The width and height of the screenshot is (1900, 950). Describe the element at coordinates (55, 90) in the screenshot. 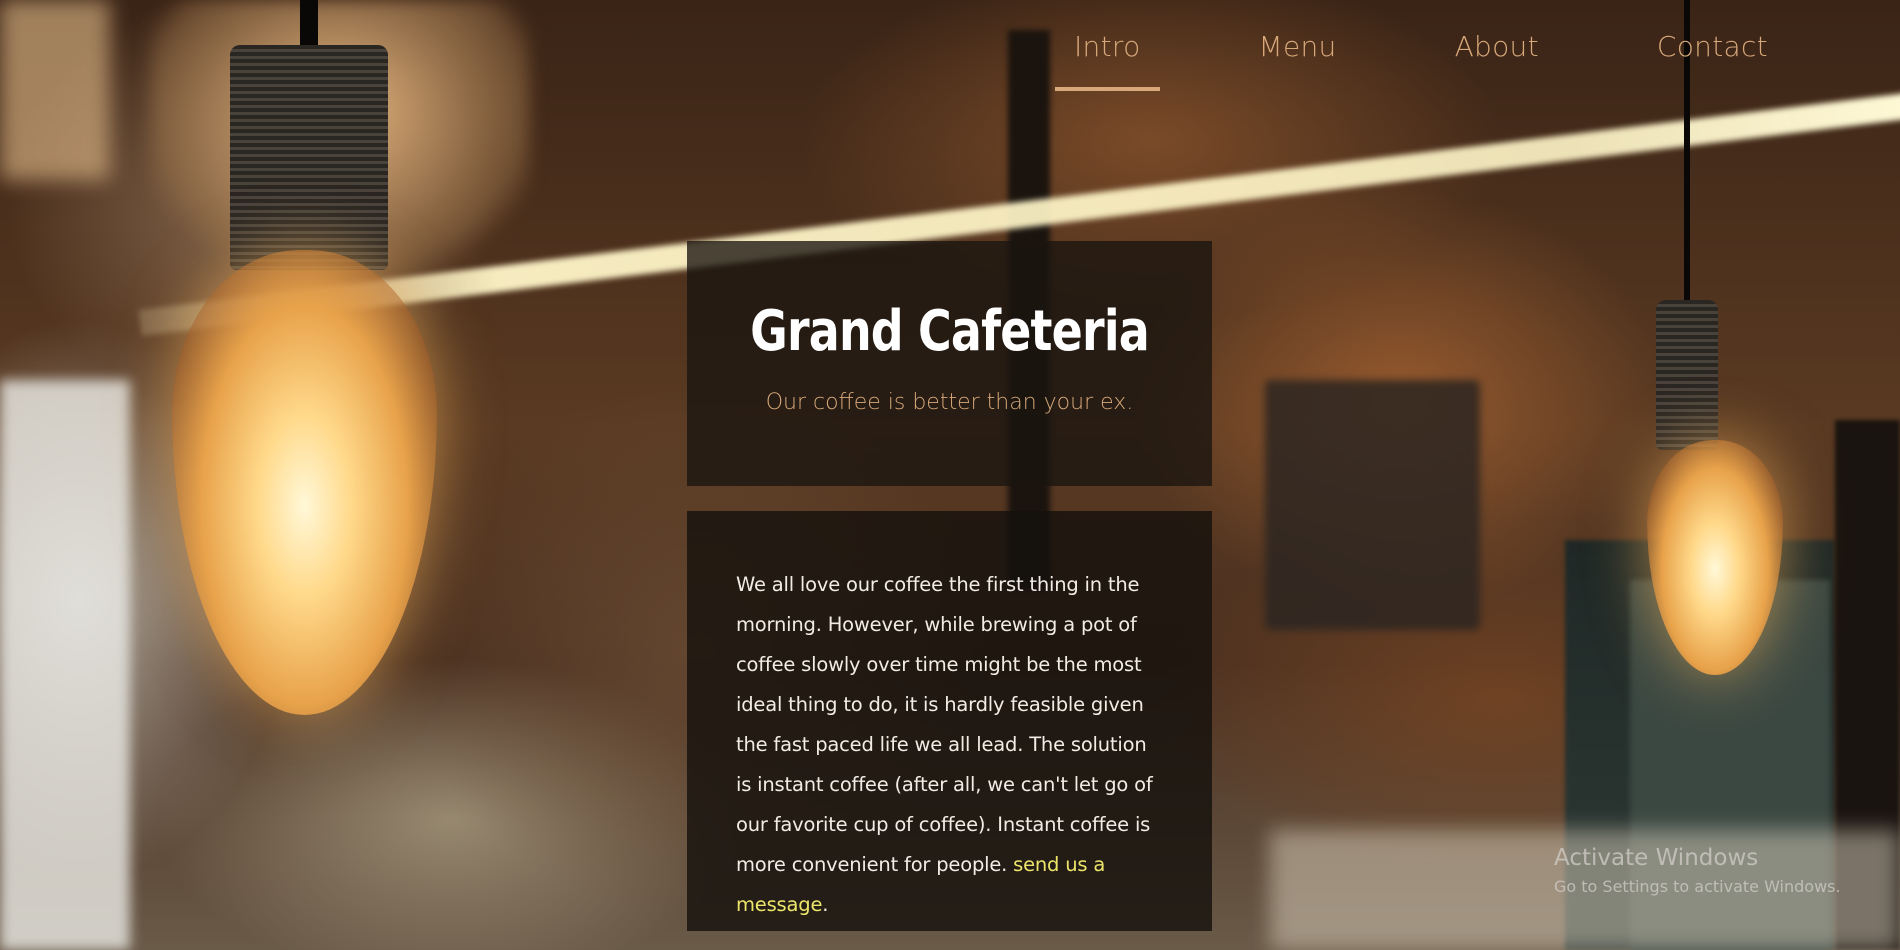

I see `lampshade-glow-left` at that location.